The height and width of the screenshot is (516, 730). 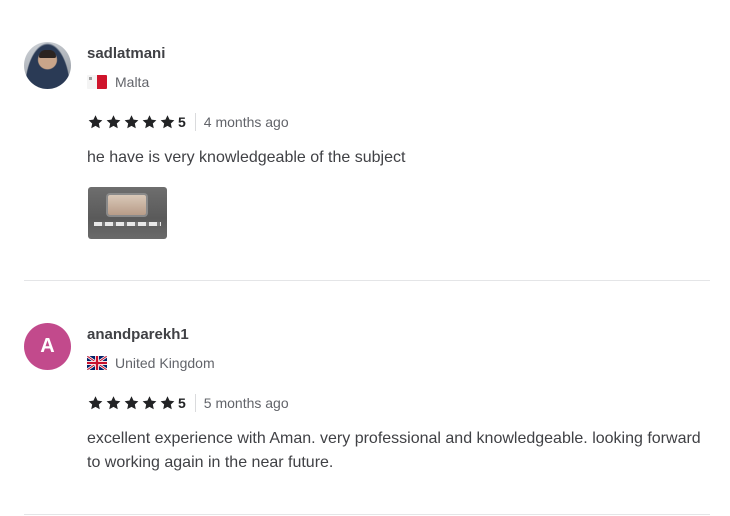 I want to click on review-attachment-thumbnail, so click(x=127, y=213).